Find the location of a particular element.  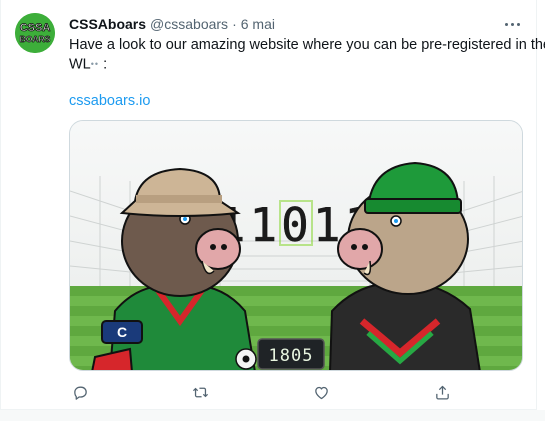

avatar-logo: CSSA BOARS is located at coordinates (35, 33).